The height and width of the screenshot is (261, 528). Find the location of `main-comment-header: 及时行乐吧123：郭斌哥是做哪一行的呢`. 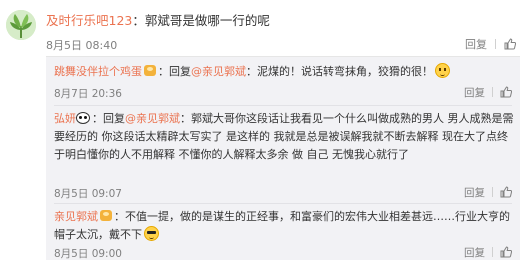

main-comment-header: 及时行乐吧123：郭斌哥是做哪一行的呢 is located at coordinates (158, 19).